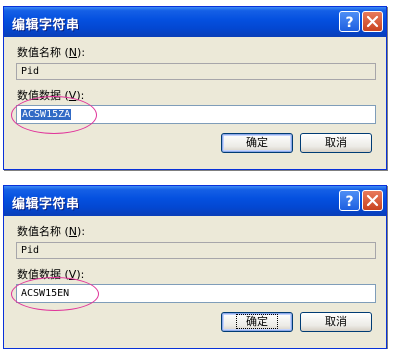  I want to click on selected-text: ACSW15ZA, so click(46, 114).